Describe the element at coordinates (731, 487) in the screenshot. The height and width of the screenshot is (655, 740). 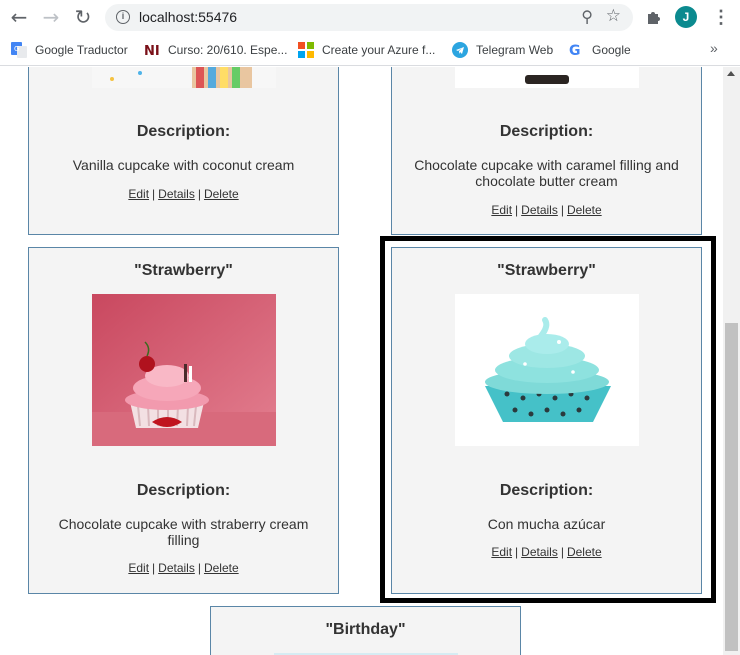
I see `scroll-thumb` at that location.